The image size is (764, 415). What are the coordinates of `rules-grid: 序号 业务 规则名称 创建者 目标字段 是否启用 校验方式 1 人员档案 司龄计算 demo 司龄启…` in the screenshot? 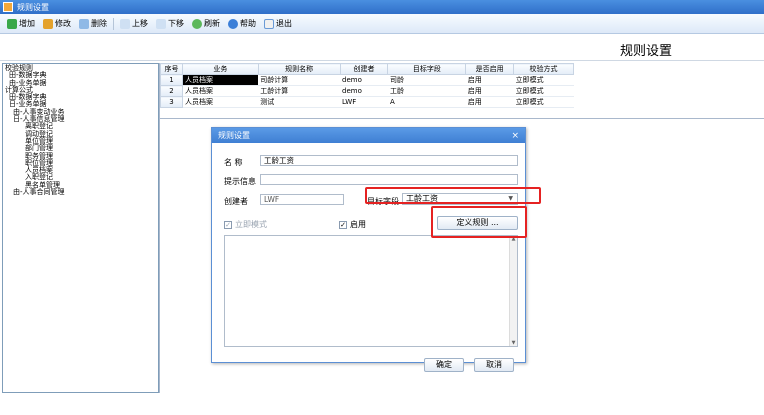 It's located at (367, 85).